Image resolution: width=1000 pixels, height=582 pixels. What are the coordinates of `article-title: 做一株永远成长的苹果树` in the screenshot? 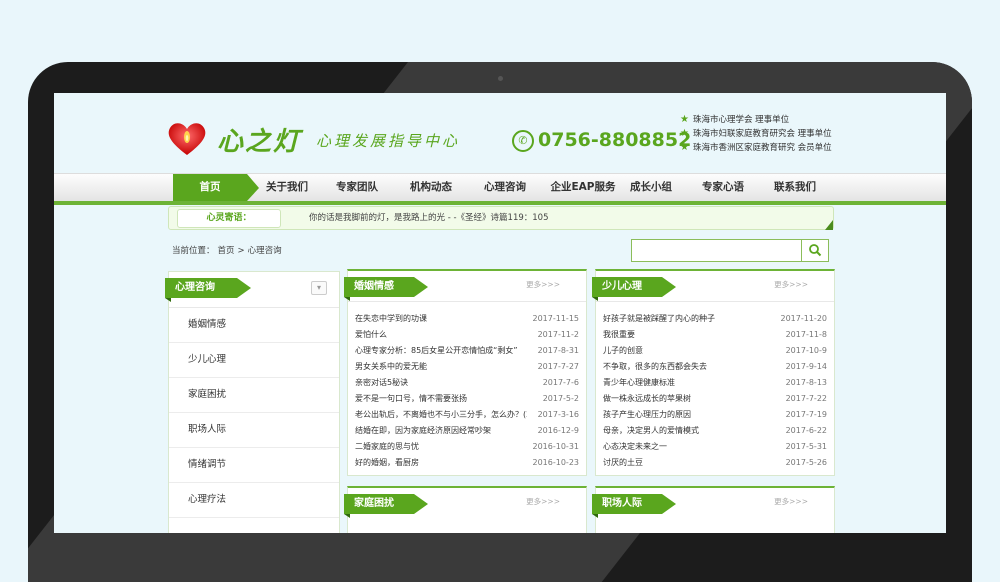 It's located at (689, 399).